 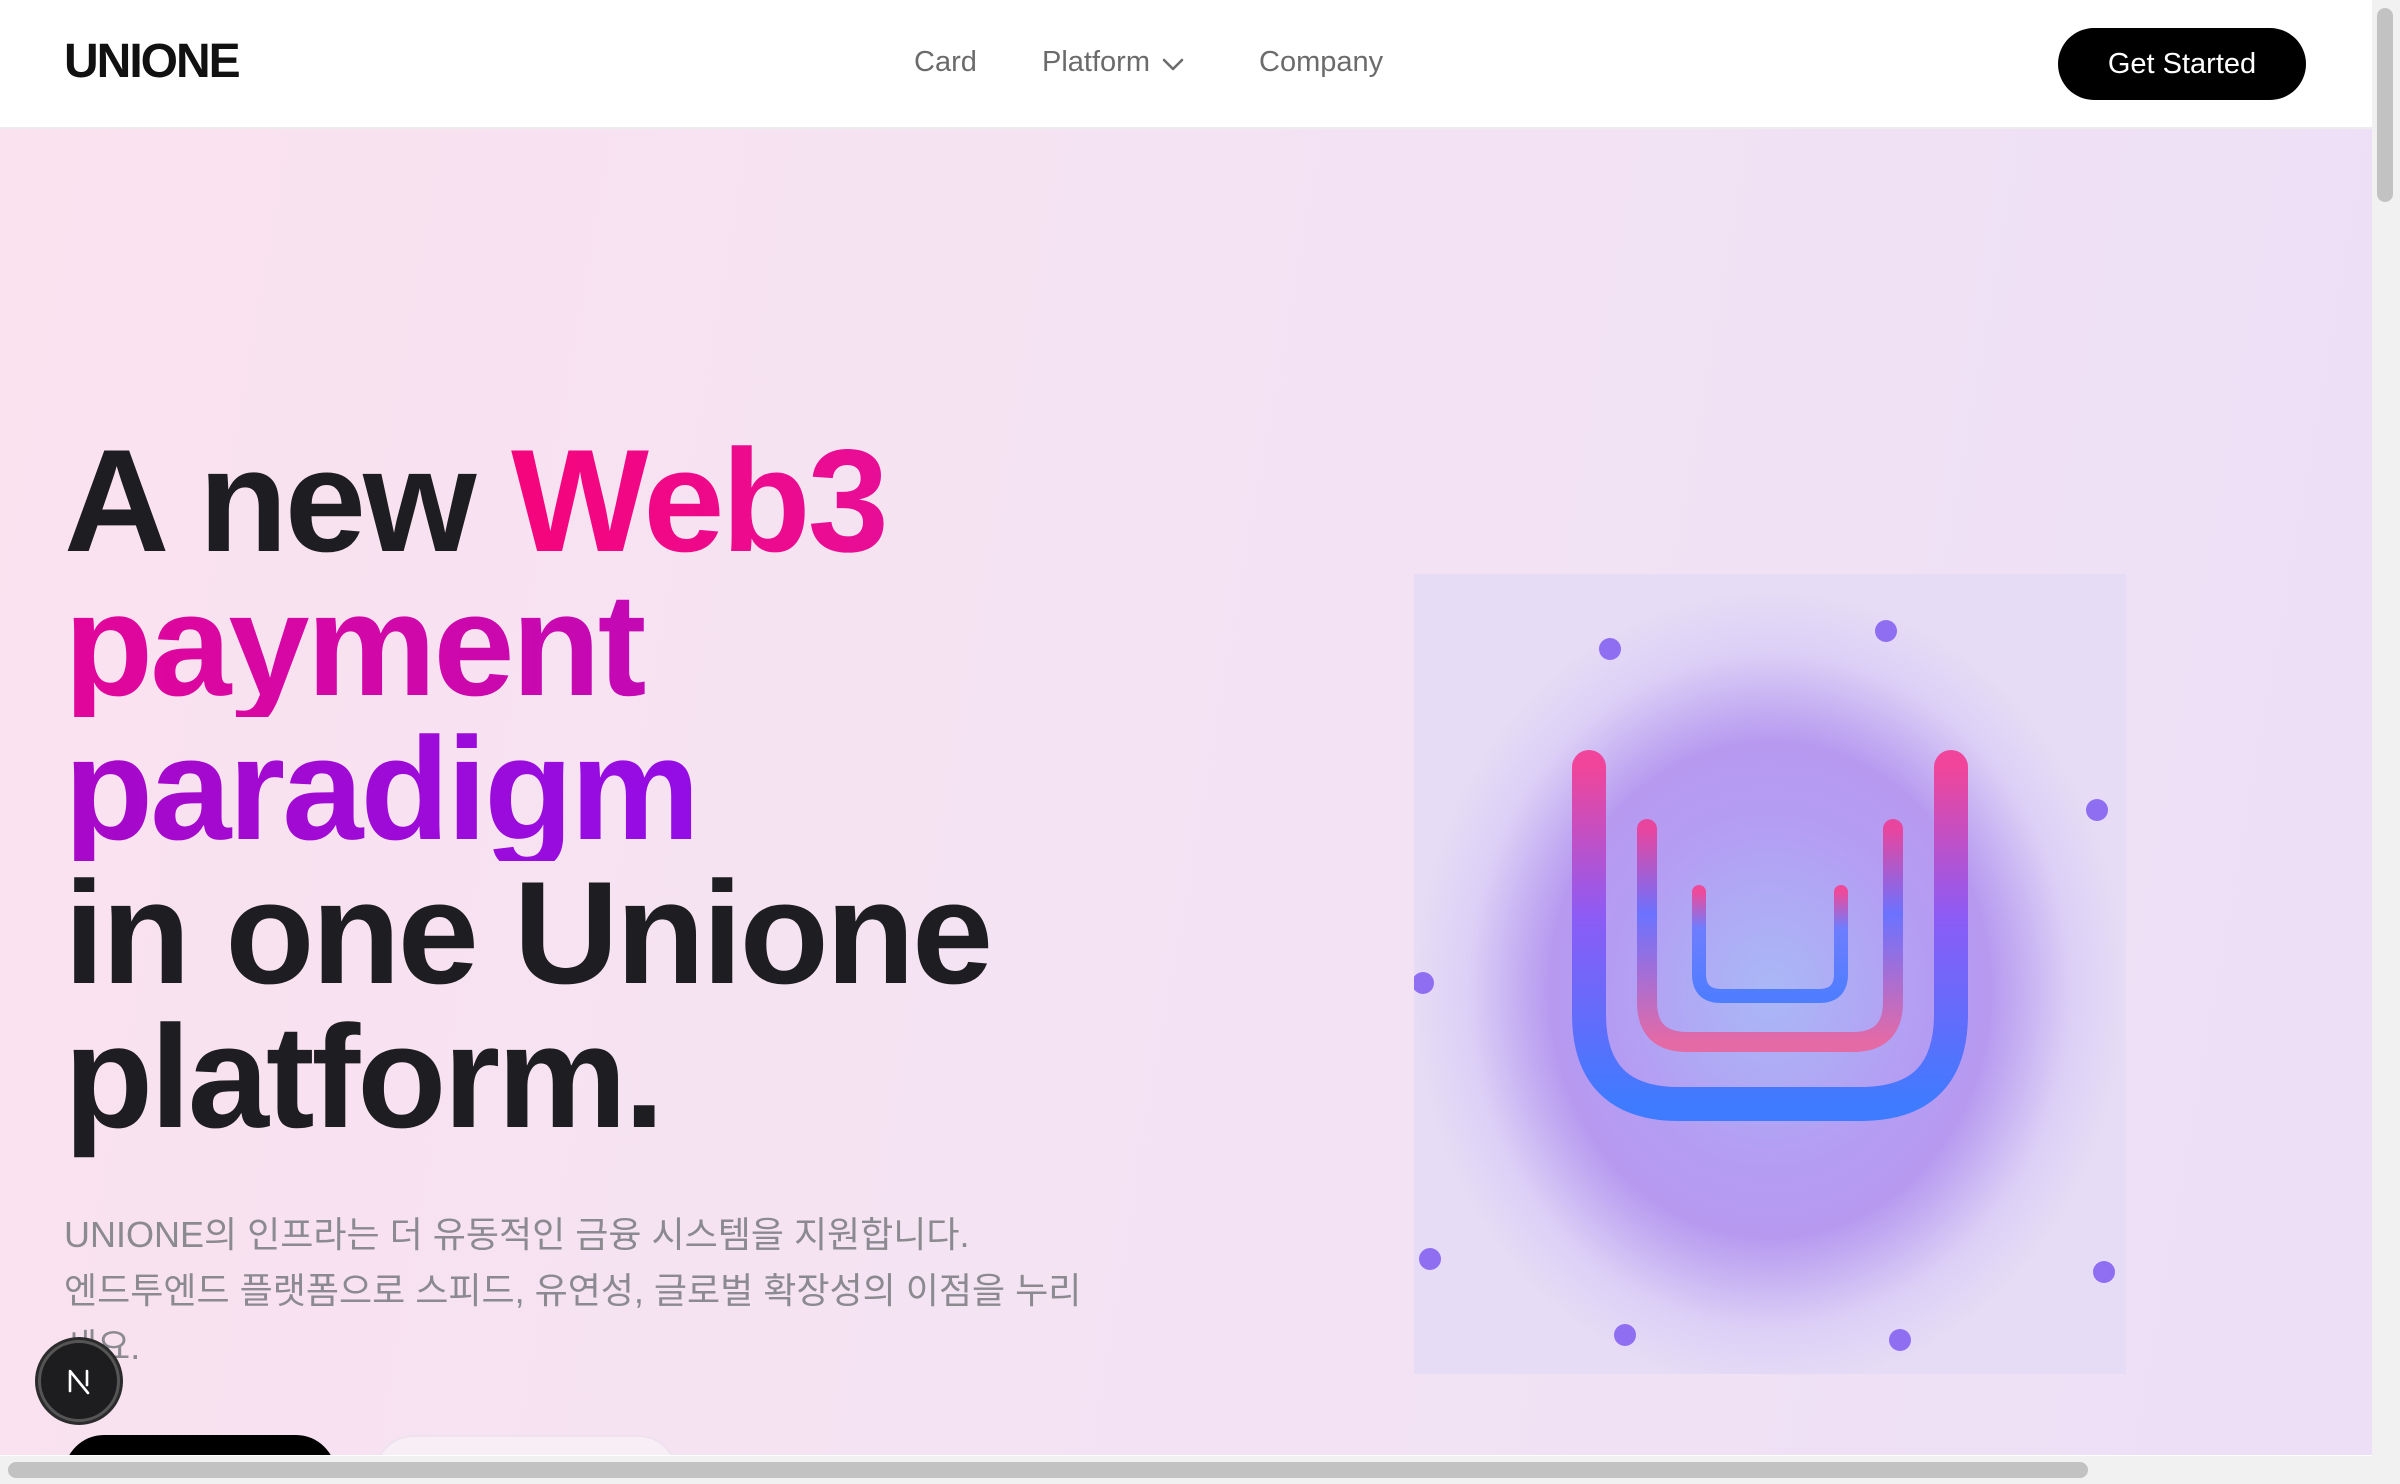 What do you see at coordinates (1173, 63) in the screenshot?
I see `chevron-down-icon` at bounding box center [1173, 63].